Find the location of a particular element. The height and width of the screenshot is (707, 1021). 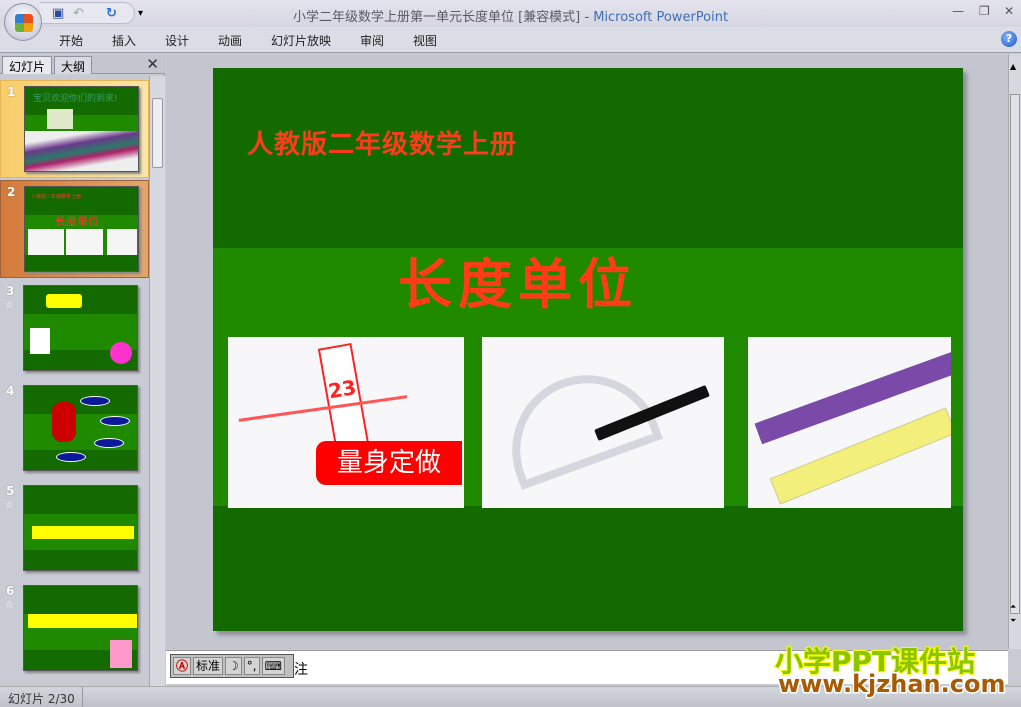

thumb-heading: 长度单位 is located at coordinates (77, 221).